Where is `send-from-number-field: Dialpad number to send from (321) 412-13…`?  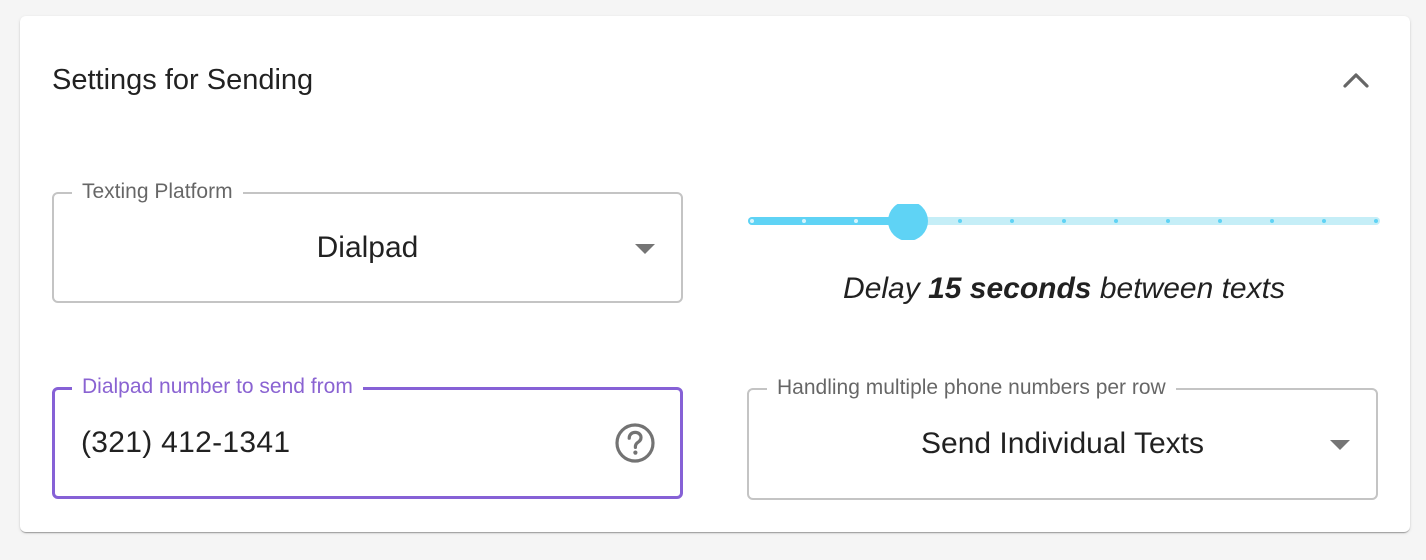
send-from-number-field: Dialpad number to send from (321) 412-13… is located at coordinates (367, 436).